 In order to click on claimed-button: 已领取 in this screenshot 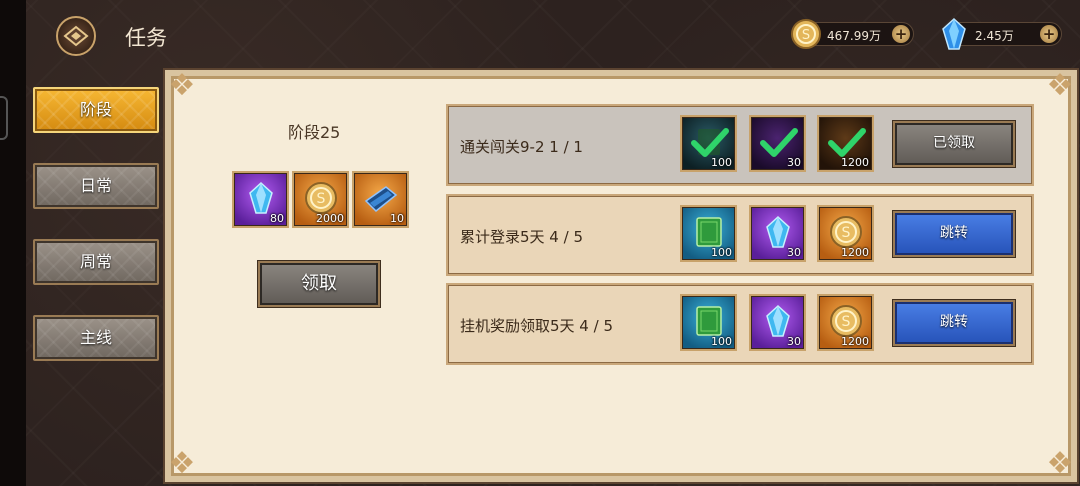, I will do `click(954, 144)`.